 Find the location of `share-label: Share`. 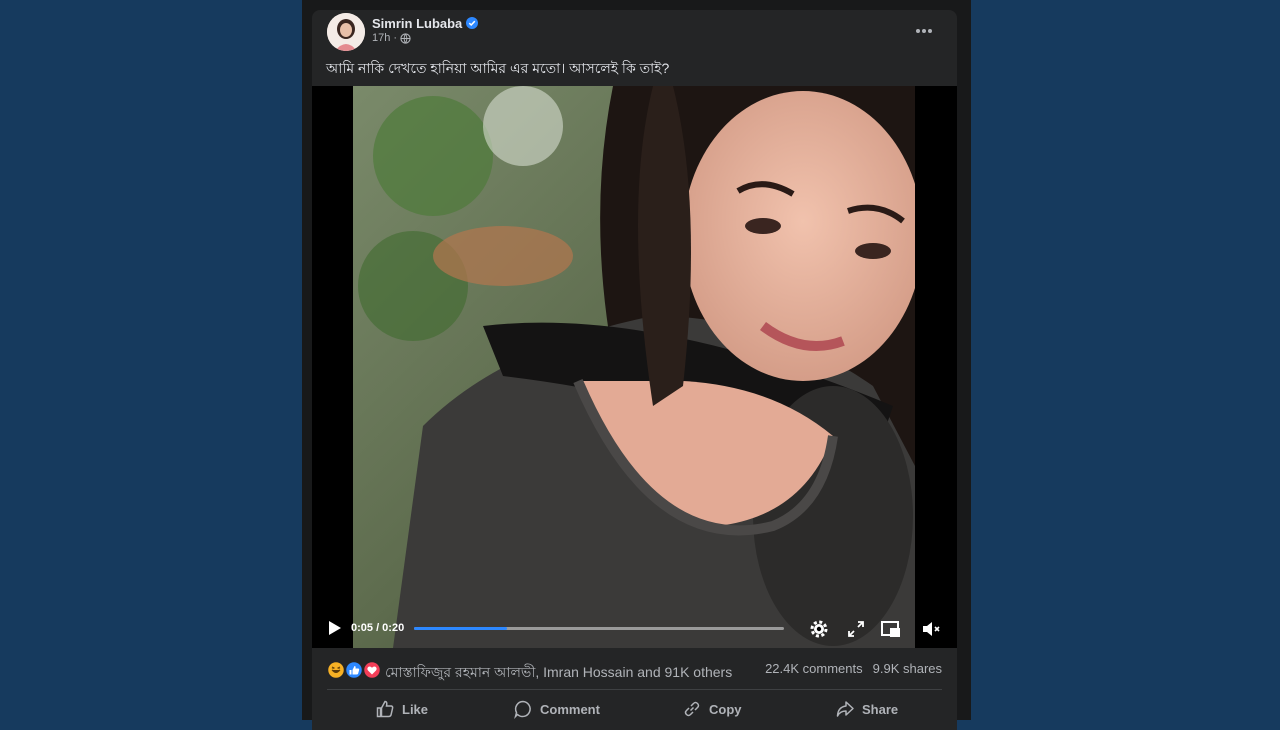

share-label: Share is located at coordinates (880, 709).